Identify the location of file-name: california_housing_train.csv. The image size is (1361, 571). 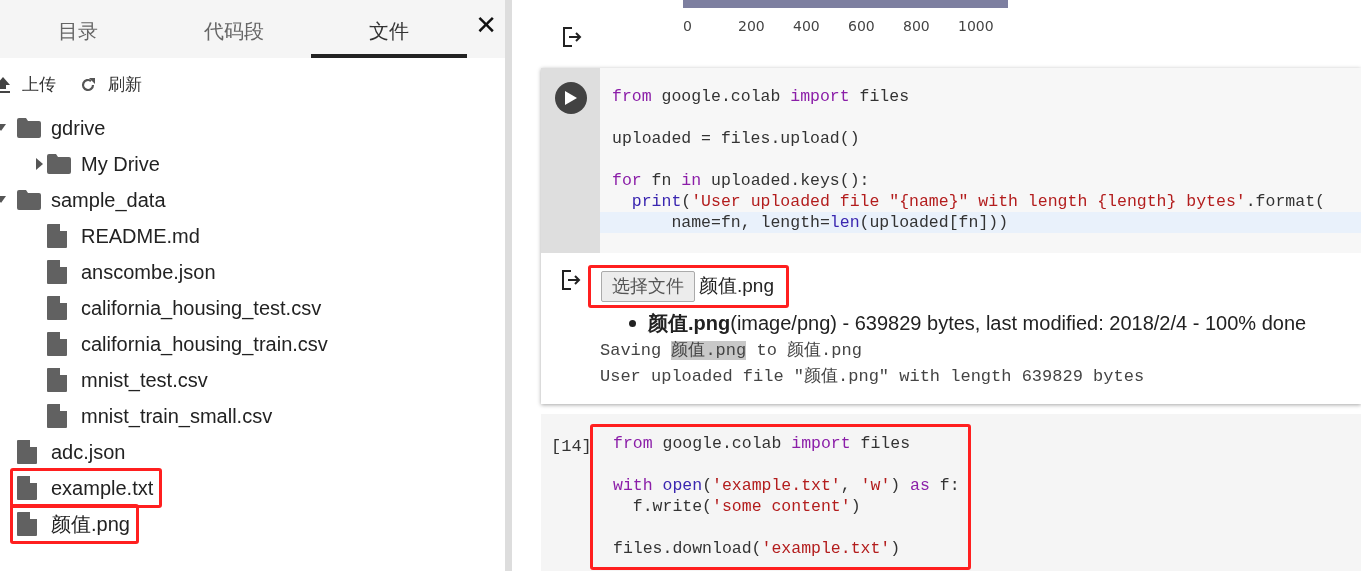
(204, 343).